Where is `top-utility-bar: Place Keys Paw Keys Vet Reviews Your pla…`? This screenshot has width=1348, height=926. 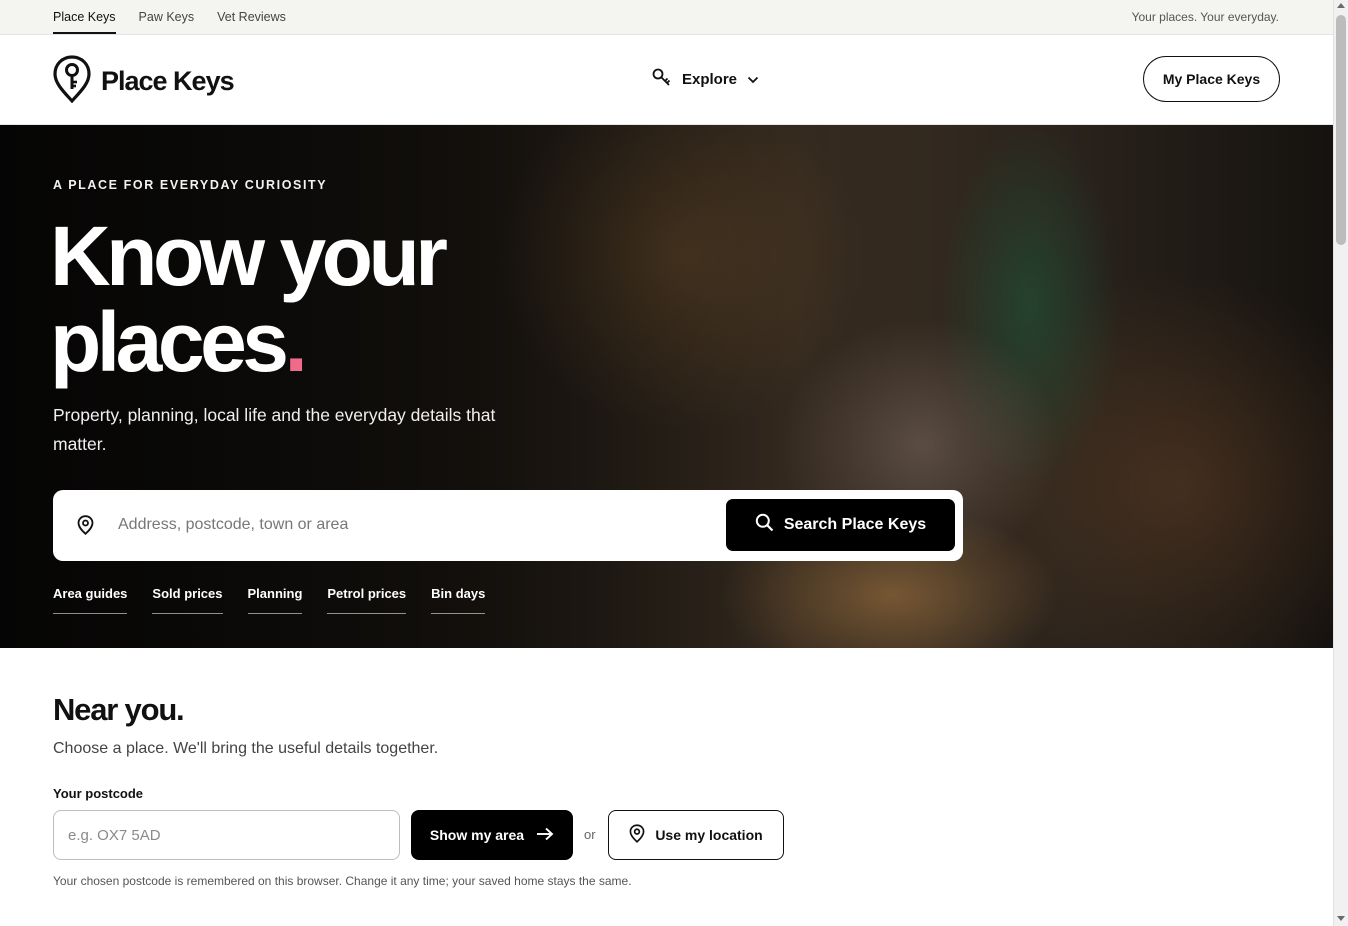 top-utility-bar: Place Keys Paw Keys Vet Reviews Your pla… is located at coordinates (666, 17).